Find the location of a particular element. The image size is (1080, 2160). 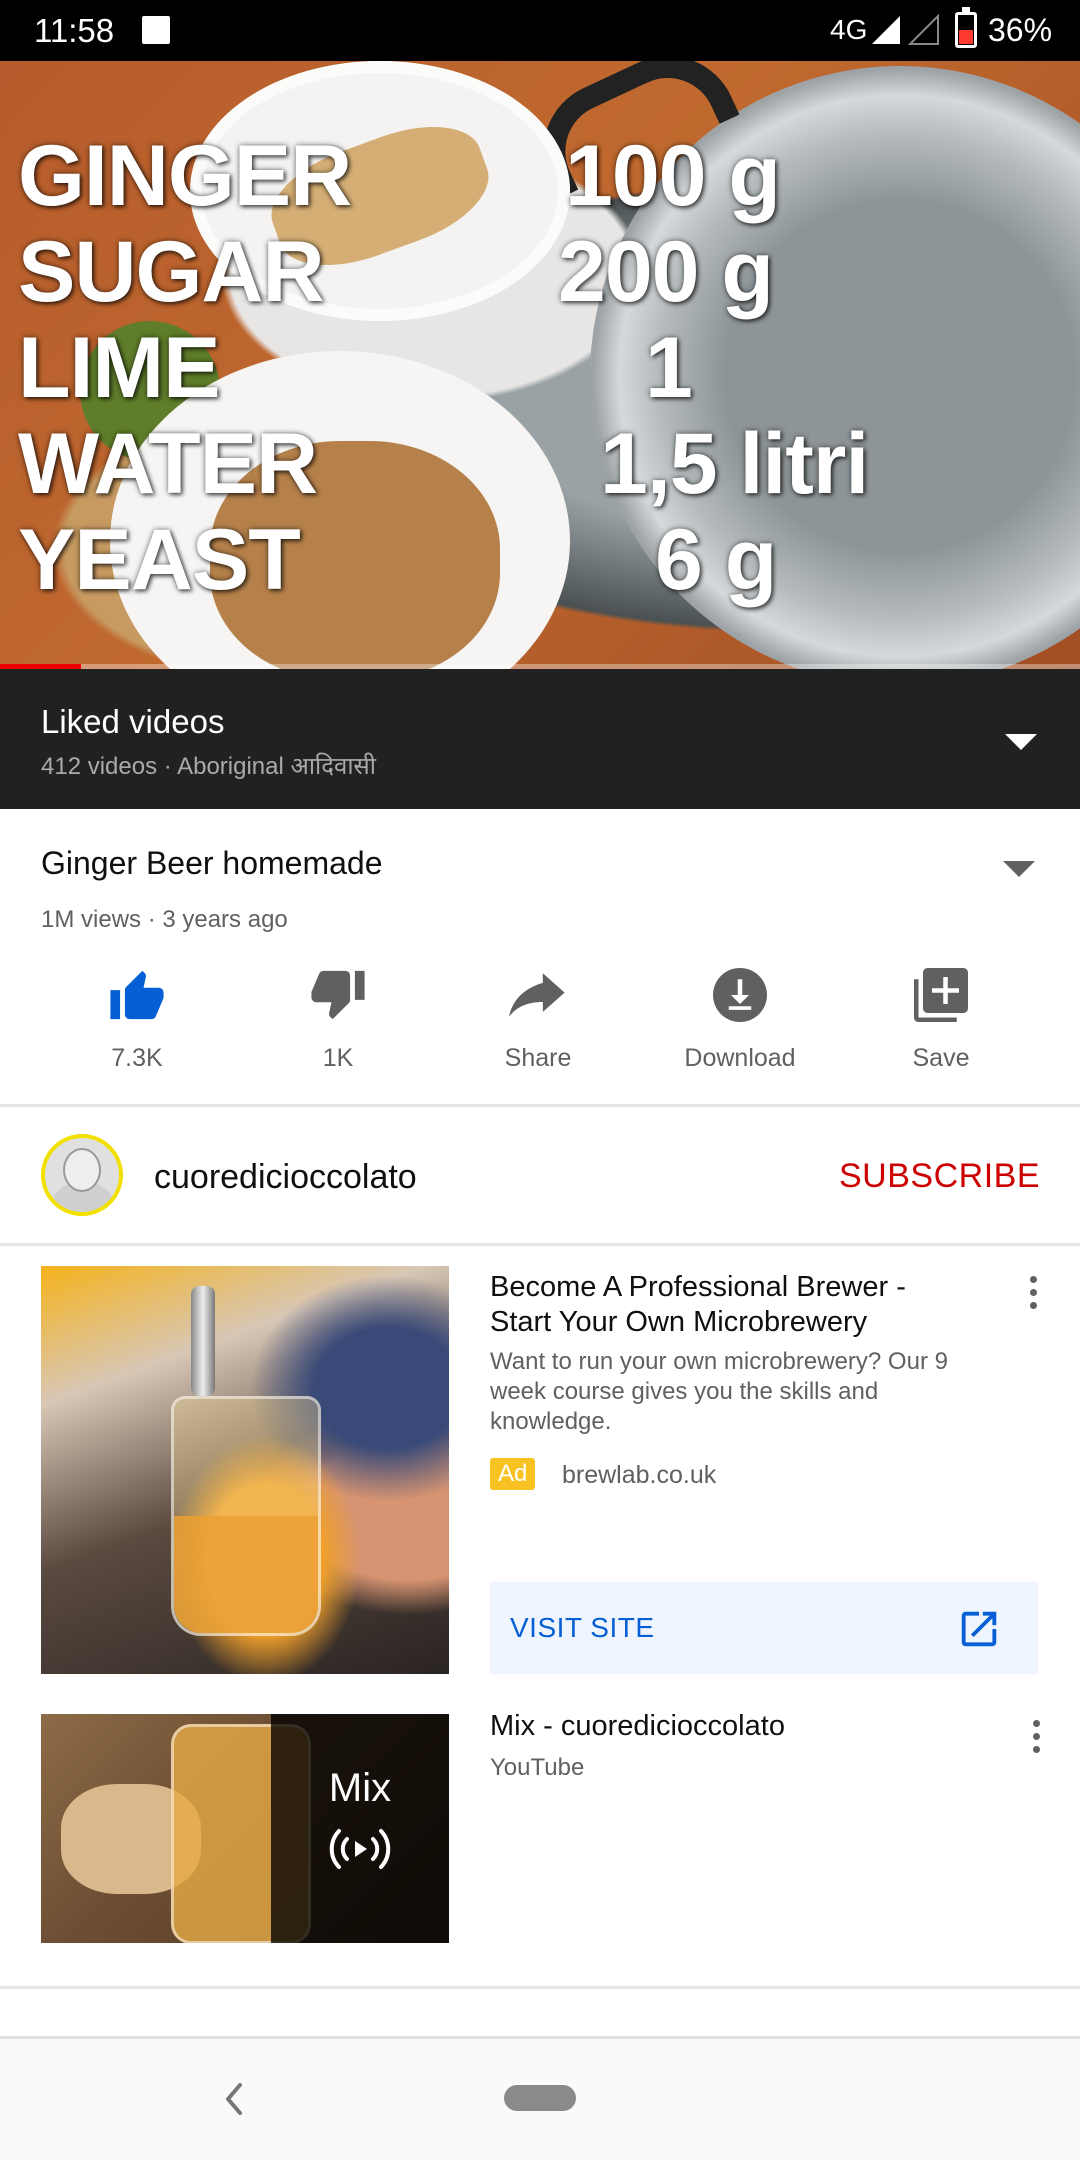

channel-name: cuoredicioccolato is located at coordinates (285, 1177).